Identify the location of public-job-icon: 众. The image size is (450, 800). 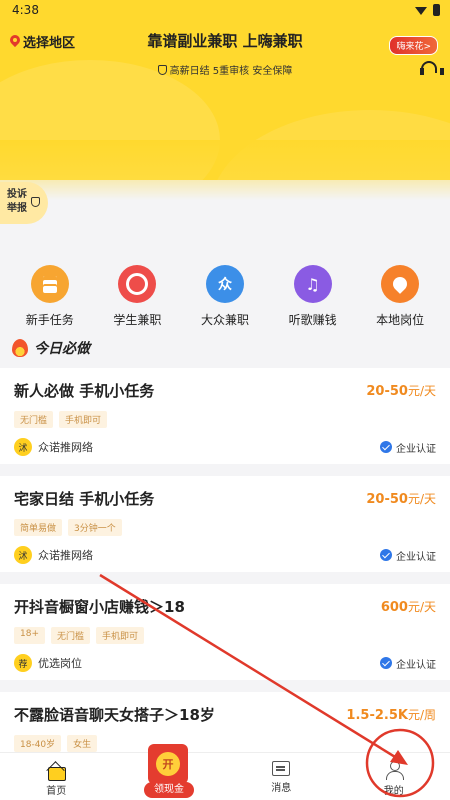
(224, 284).